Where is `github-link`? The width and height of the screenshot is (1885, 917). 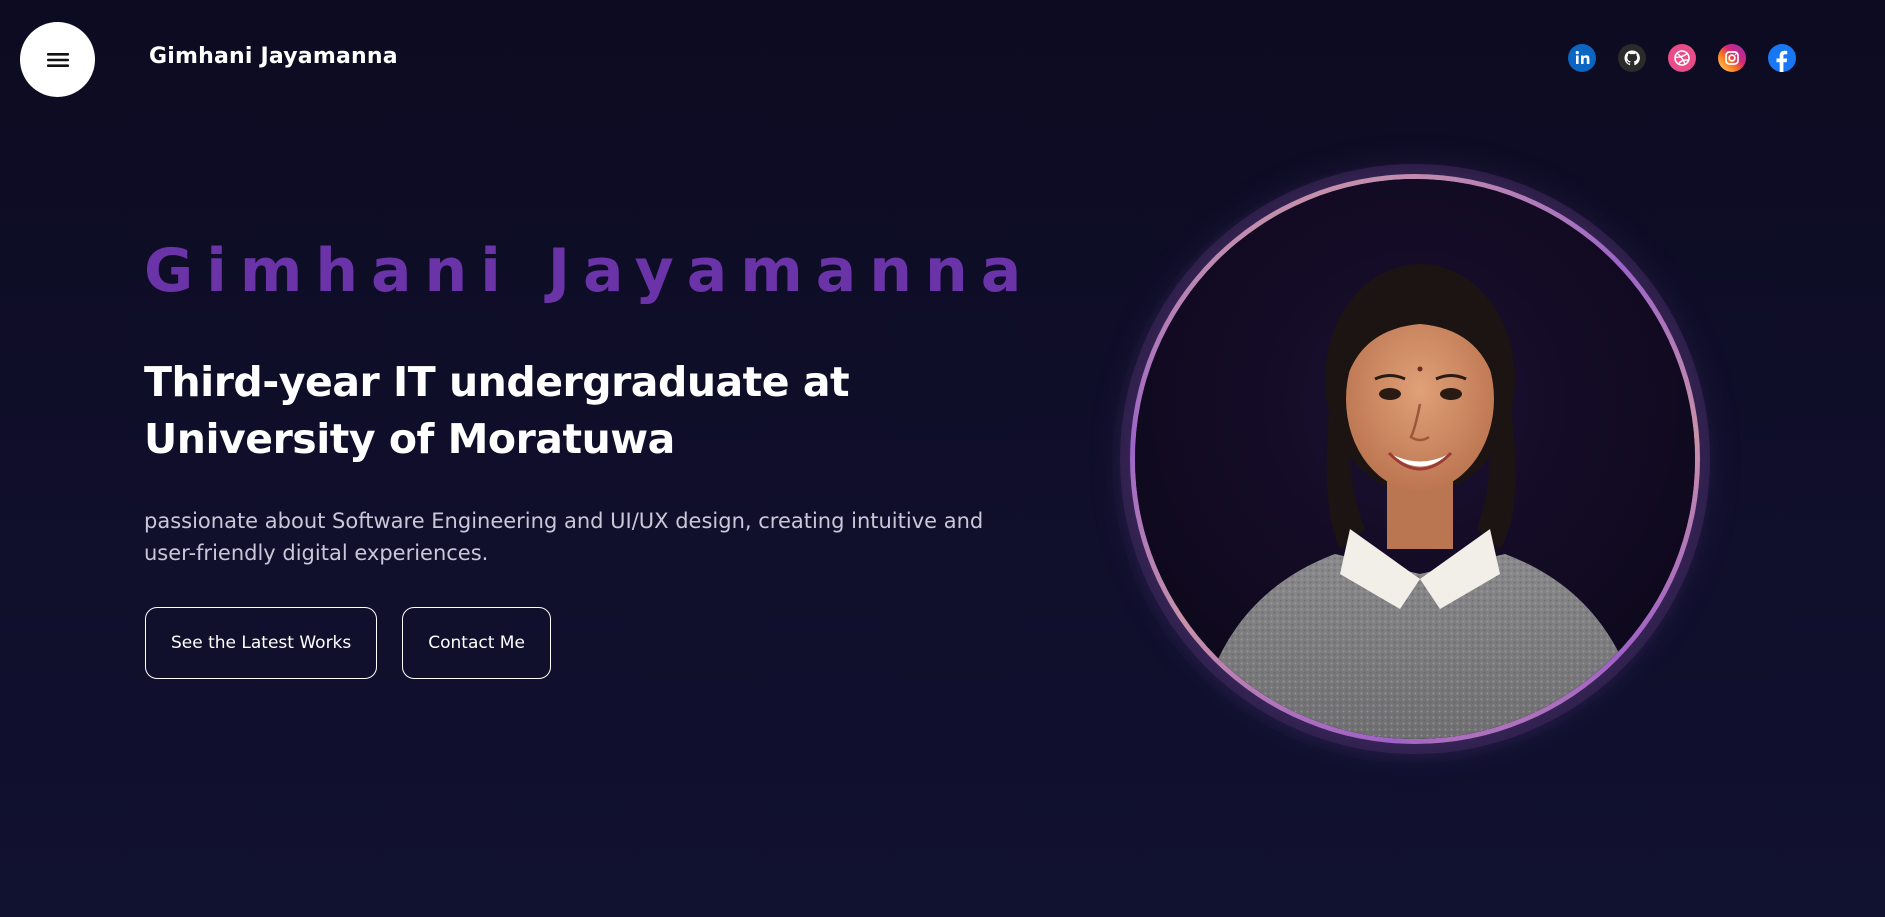 github-link is located at coordinates (1632, 58).